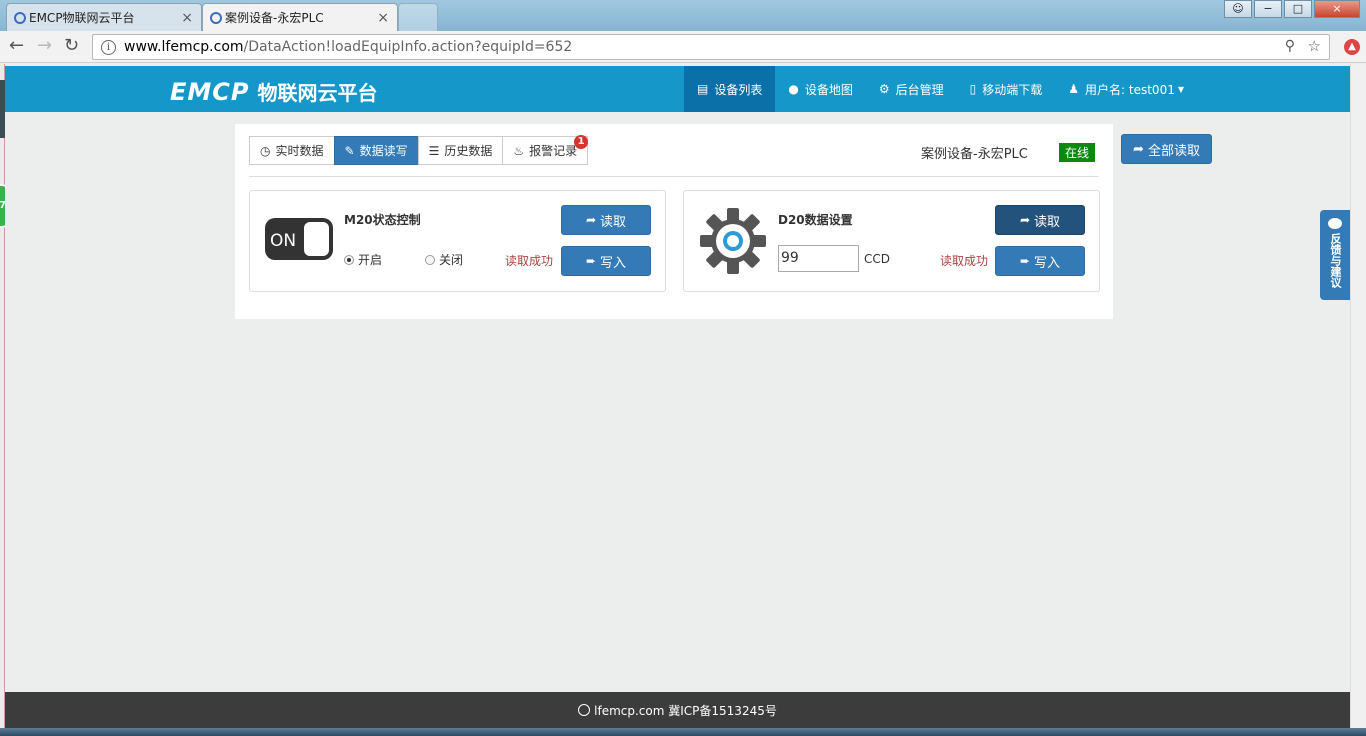  Describe the element at coordinates (71, 46) in the screenshot. I see `reload-icon: ↻` at that location.